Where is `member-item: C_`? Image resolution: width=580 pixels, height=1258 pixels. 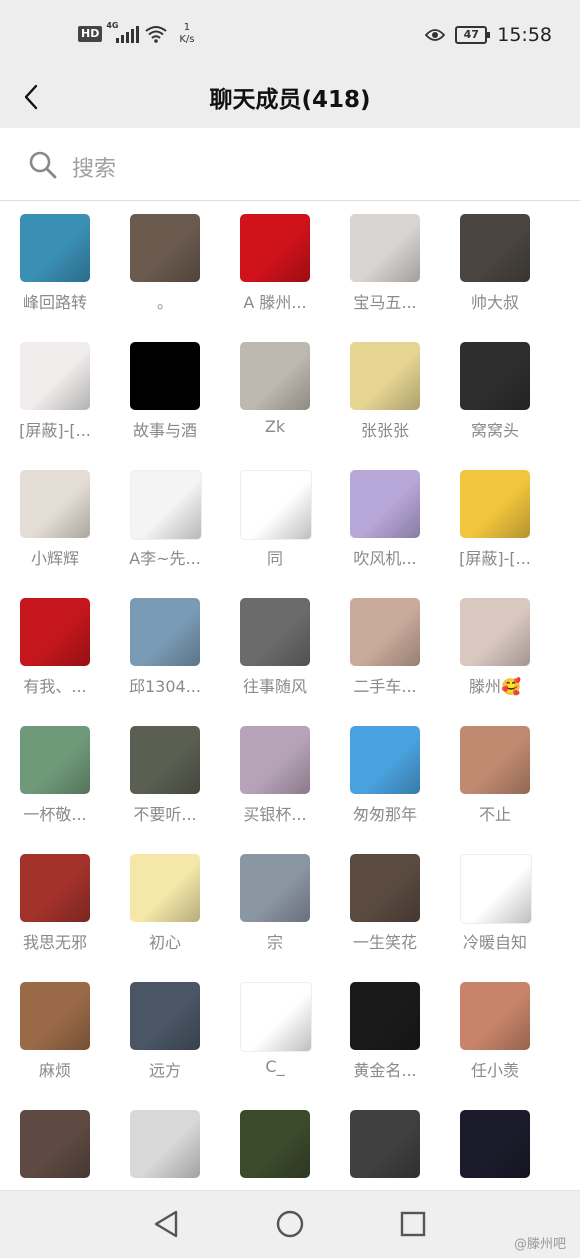 member-item: C_ is located at coordinates (275, 1046).